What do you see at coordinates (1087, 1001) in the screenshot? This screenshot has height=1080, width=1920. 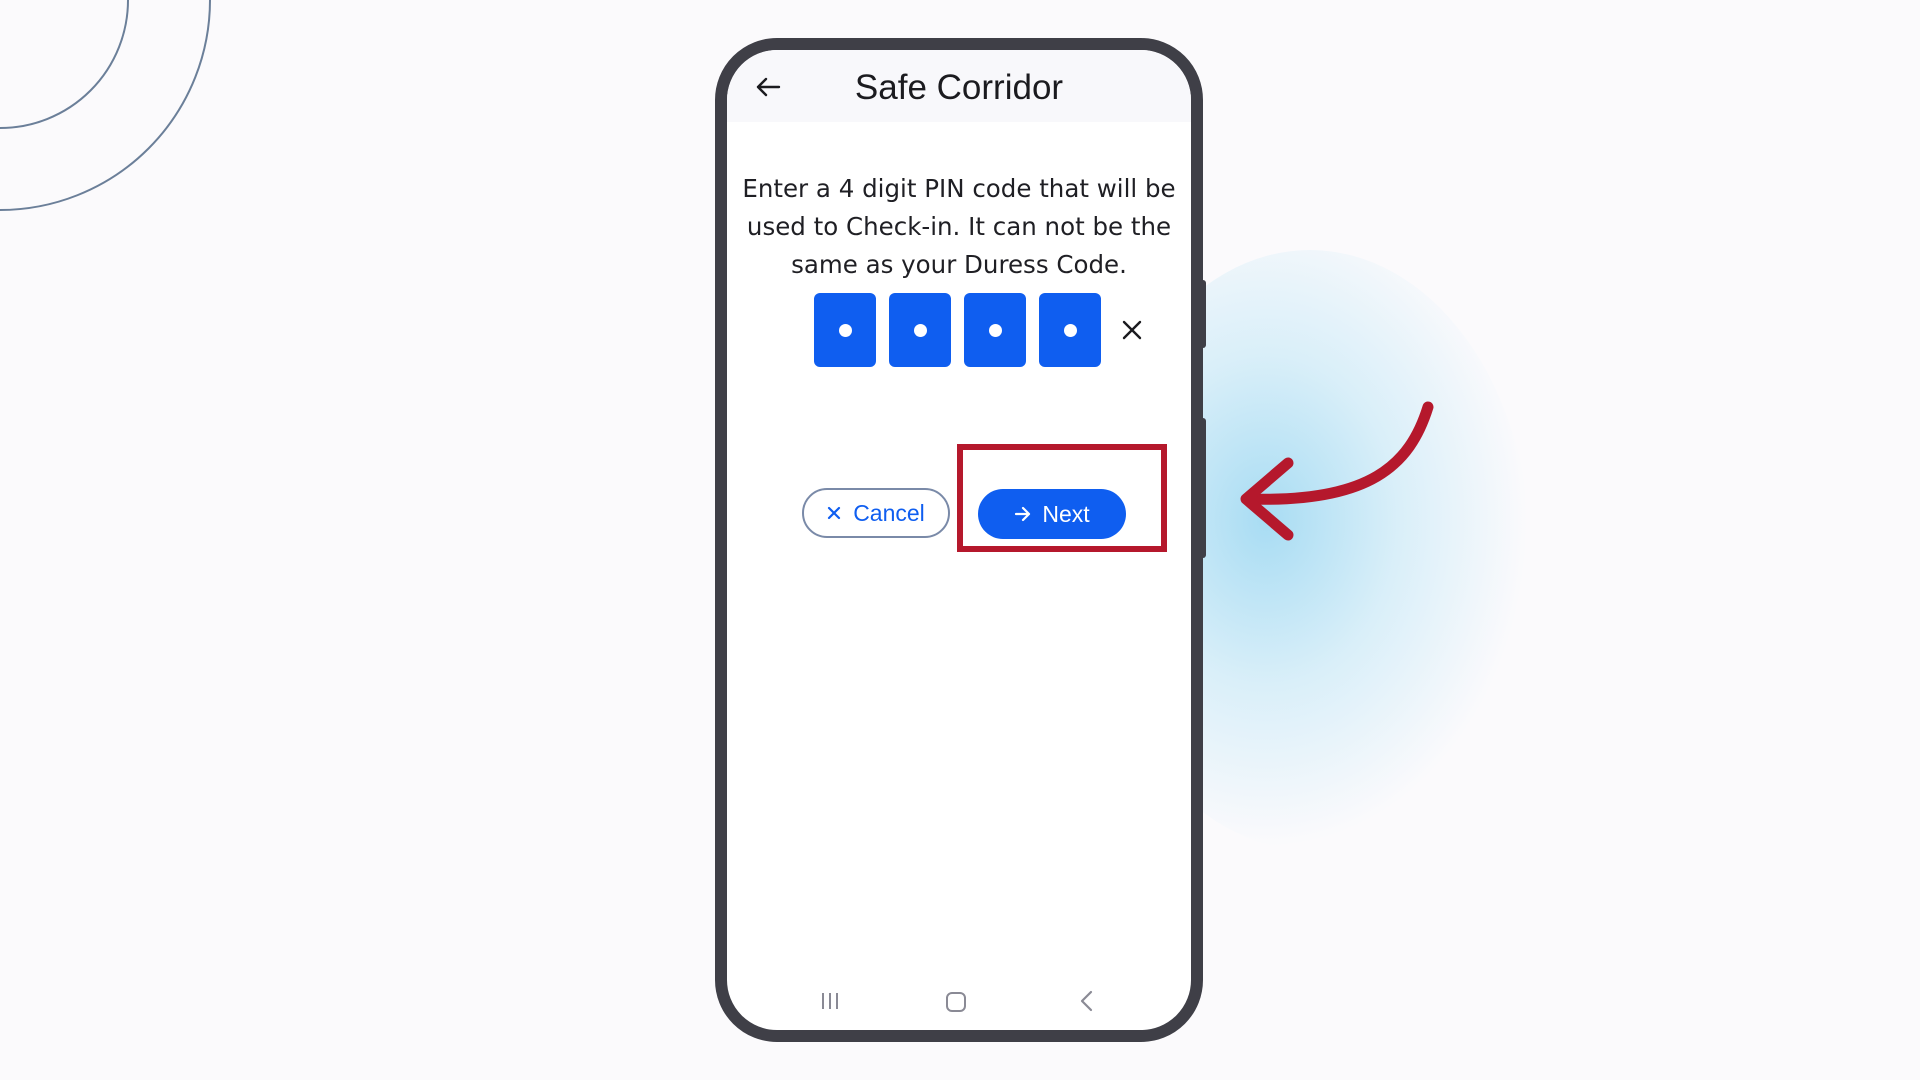 I see `chevron-left-icon` at bounding box center [1087, 1001].